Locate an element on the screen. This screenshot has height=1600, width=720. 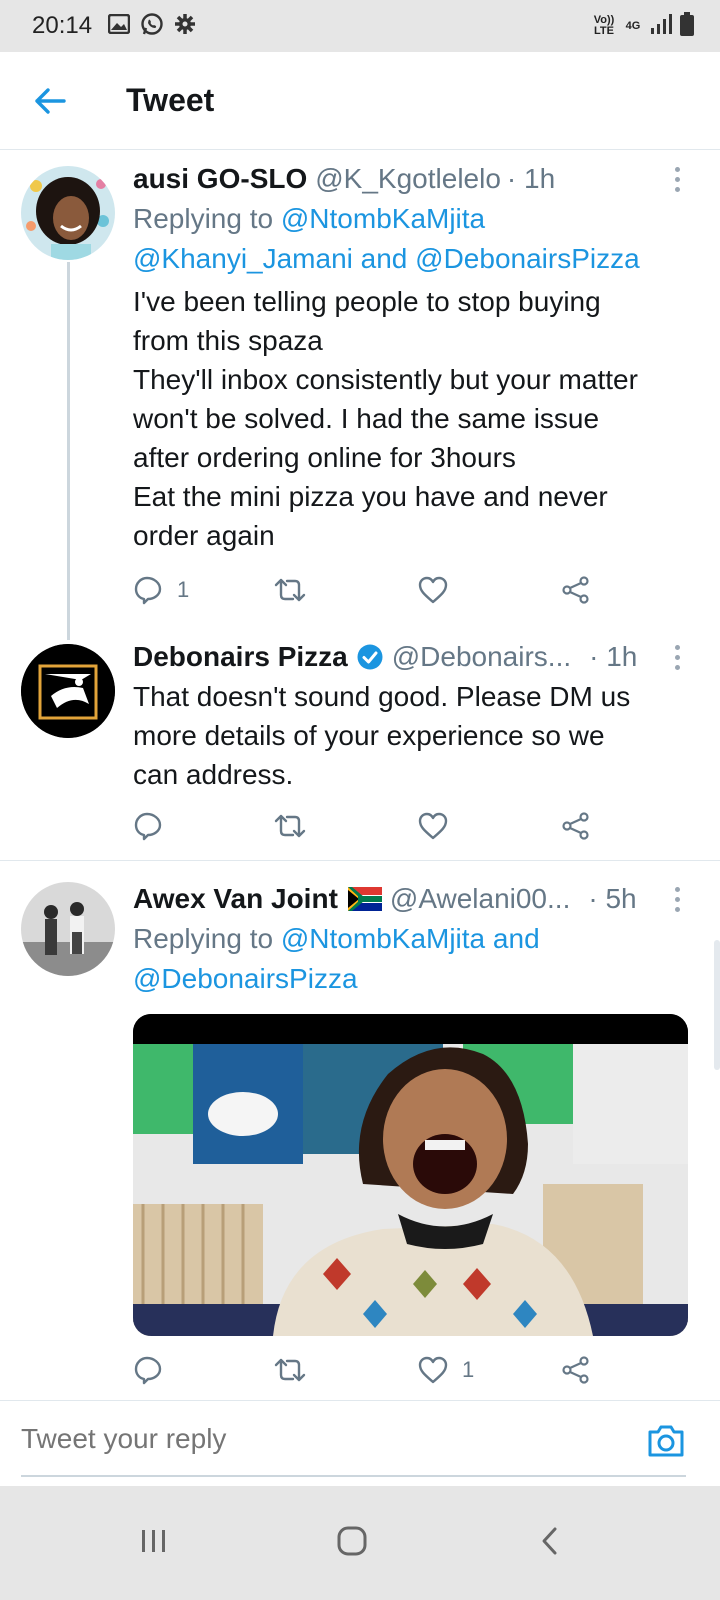
system-navigation-bar is located at coordinates (360, 1543).